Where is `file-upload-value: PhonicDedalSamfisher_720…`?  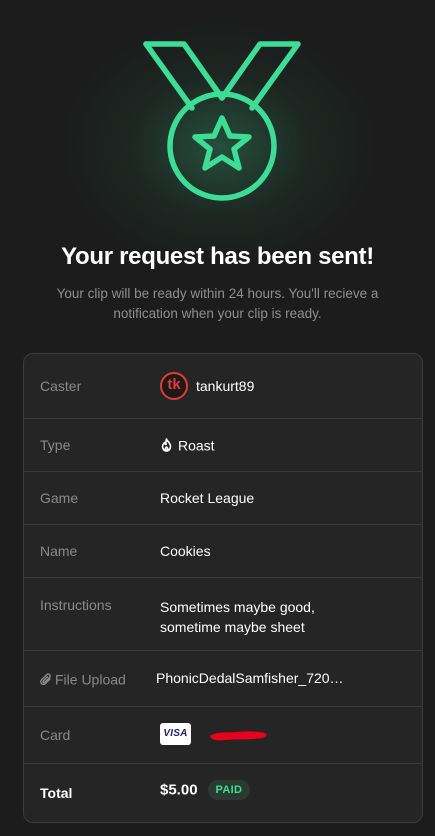
file-upload-value: PhonicDedalSamfisher_720… is located at coordinates (250, 678).